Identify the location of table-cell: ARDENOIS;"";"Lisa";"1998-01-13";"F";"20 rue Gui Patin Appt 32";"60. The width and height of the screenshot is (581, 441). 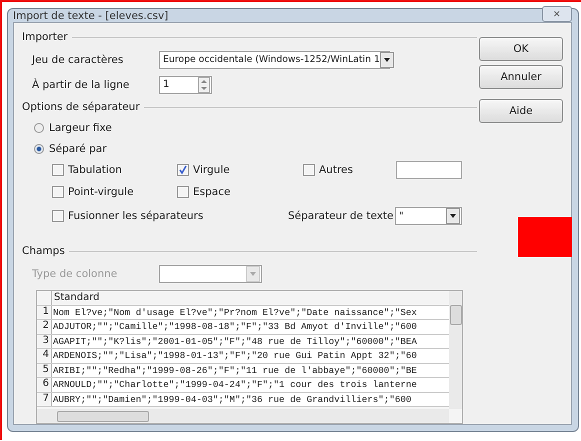
(234, 356).